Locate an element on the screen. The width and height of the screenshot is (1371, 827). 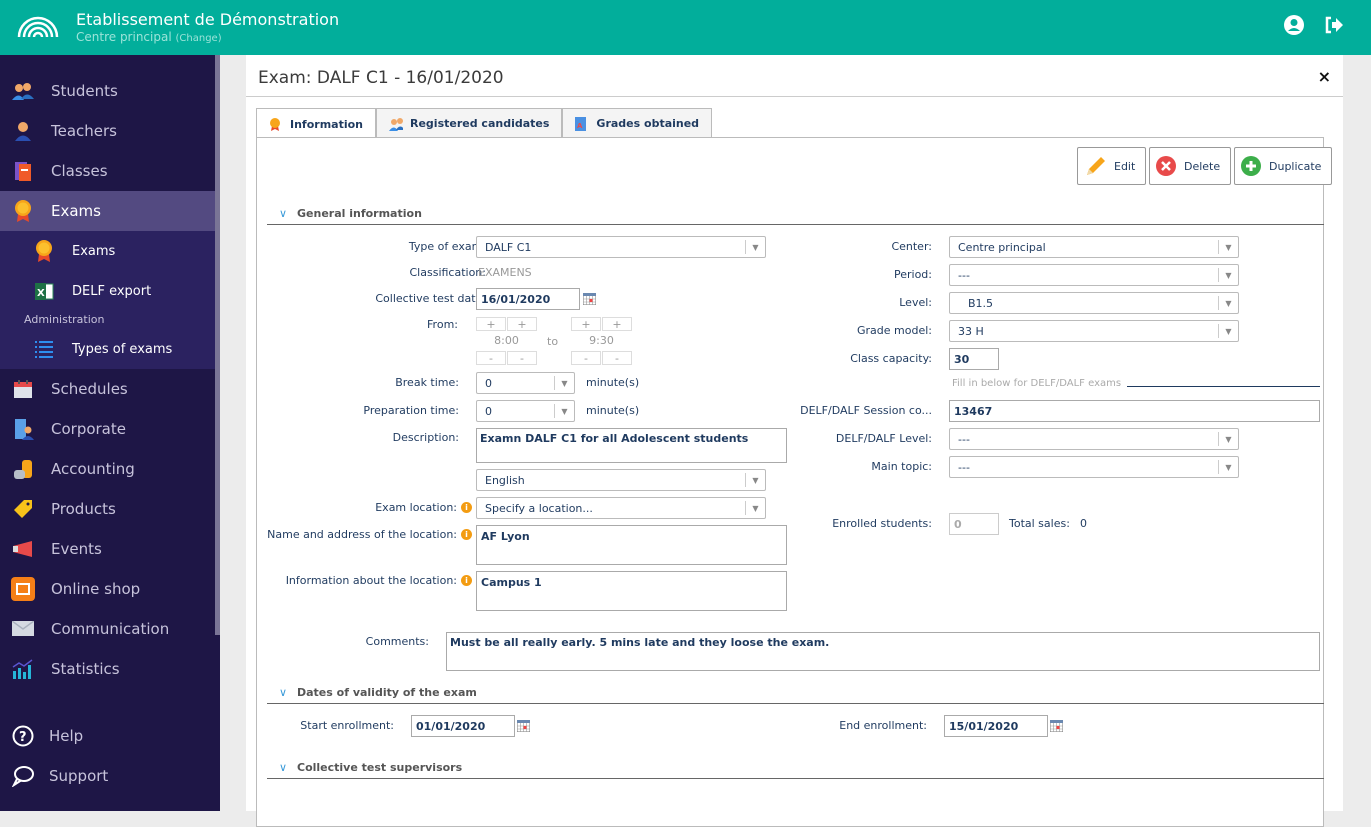
minute-decrement-button: - is located at coordinates (522, 358).